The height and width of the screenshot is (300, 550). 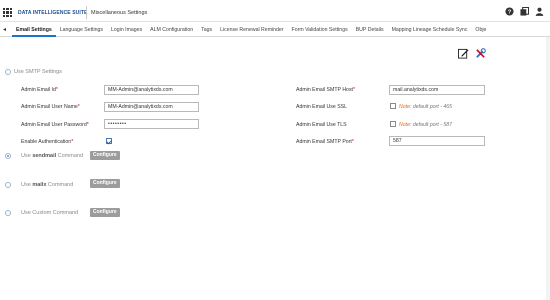 I want to click on use-sendmail-label: Use sendmail Command, so click(x=52, y=156).